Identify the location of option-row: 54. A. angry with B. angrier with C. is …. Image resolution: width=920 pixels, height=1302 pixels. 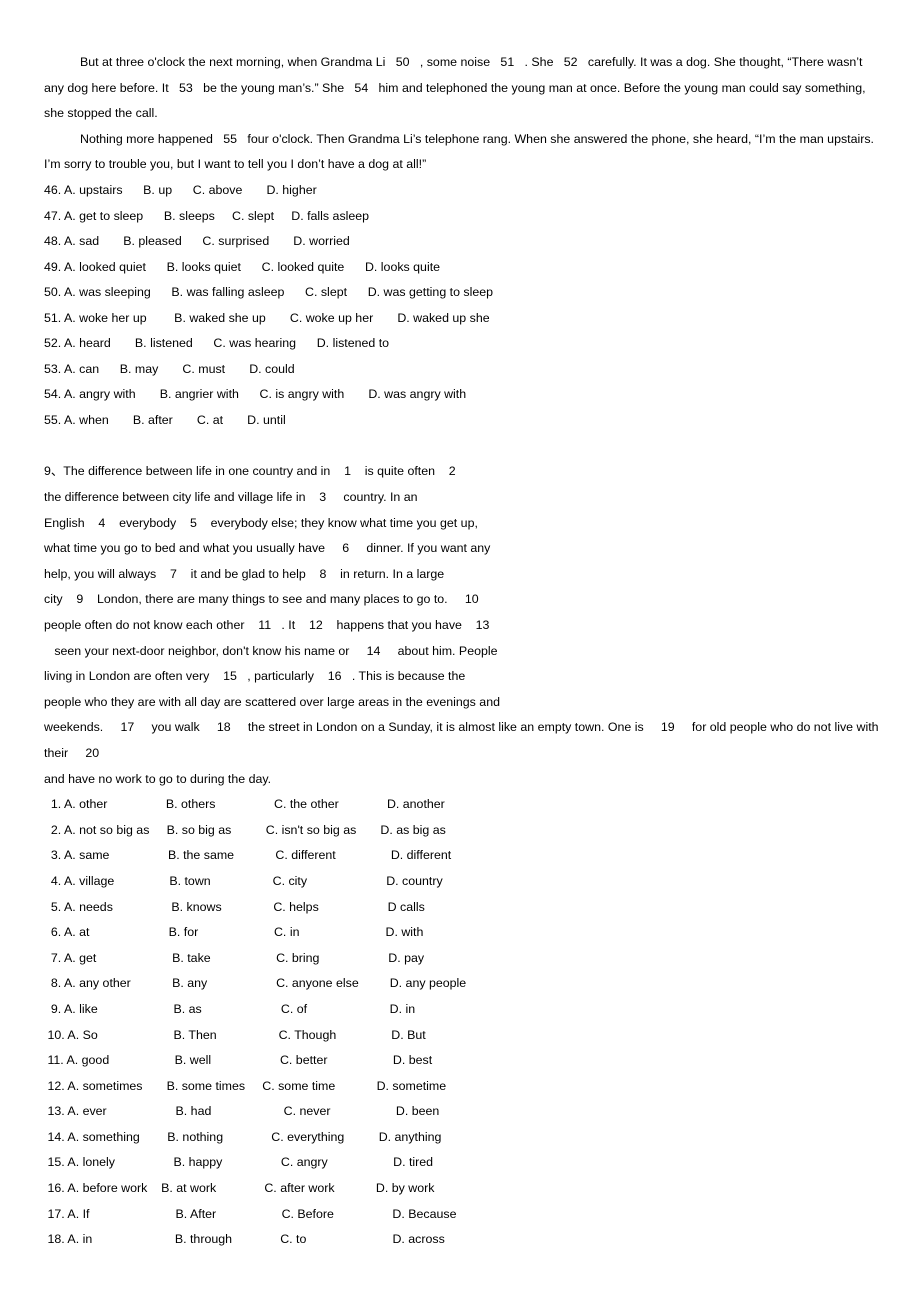
(462, 395).